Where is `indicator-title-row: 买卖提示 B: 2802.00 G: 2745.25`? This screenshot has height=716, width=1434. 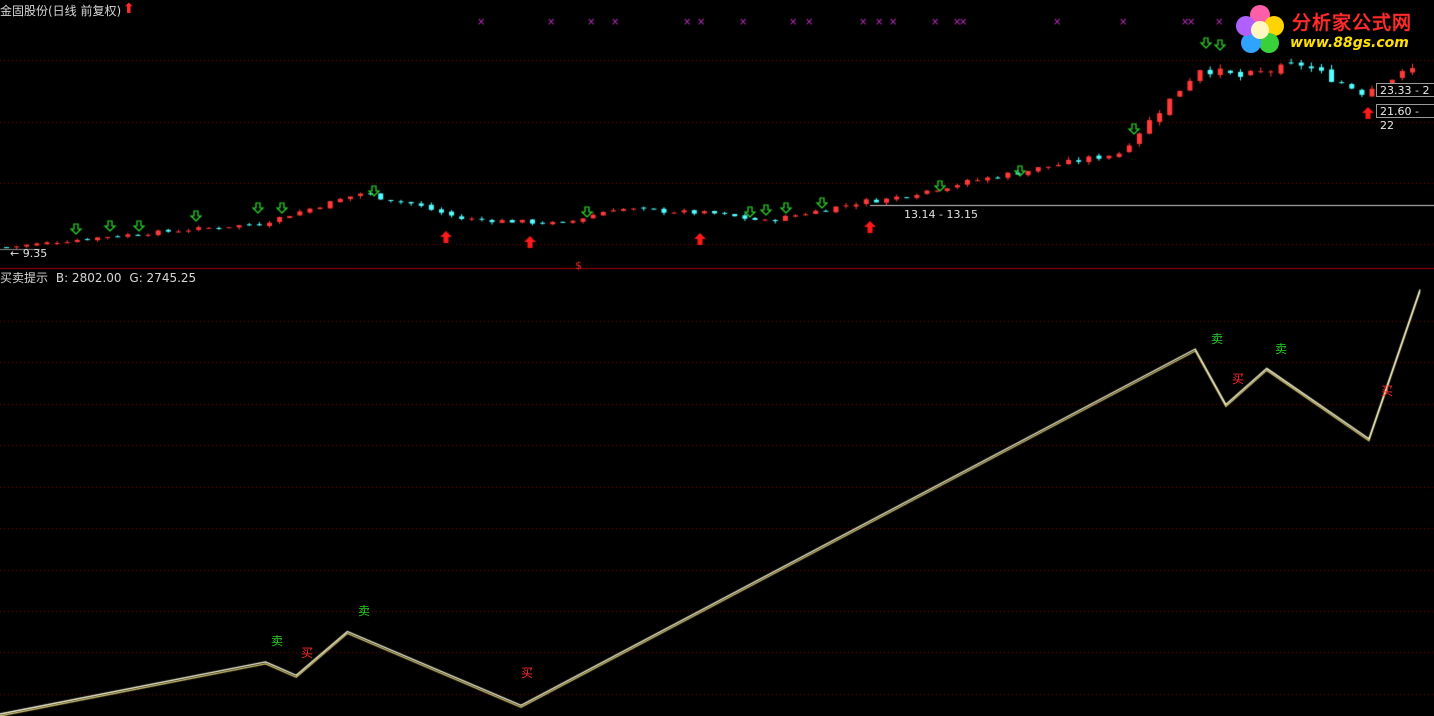 indicator-title-row: 买卖提示 B: 2802.00 G: 2745.25 is located at coordinates (98, 278).